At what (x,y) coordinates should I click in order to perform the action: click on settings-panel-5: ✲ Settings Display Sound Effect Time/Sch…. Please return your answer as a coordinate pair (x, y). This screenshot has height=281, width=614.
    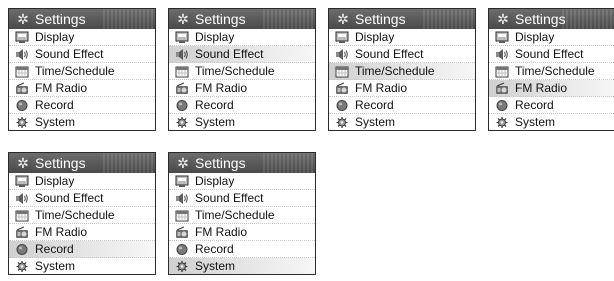
    Looking at the image, I should click on (82, 213).